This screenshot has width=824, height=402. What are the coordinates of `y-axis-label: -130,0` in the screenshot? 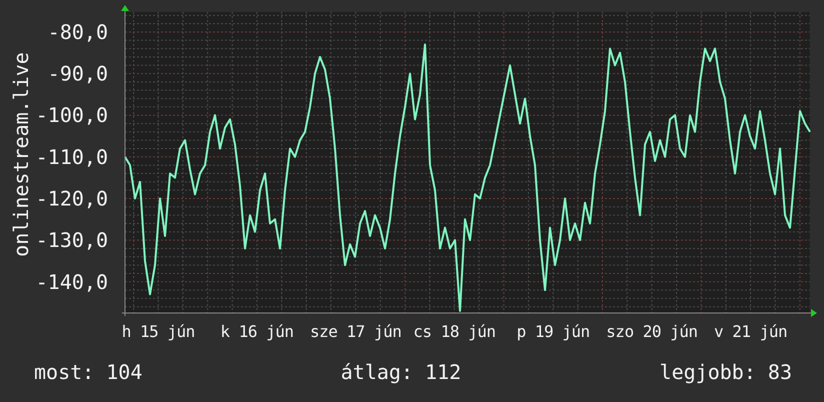 It's located at (72, 240).